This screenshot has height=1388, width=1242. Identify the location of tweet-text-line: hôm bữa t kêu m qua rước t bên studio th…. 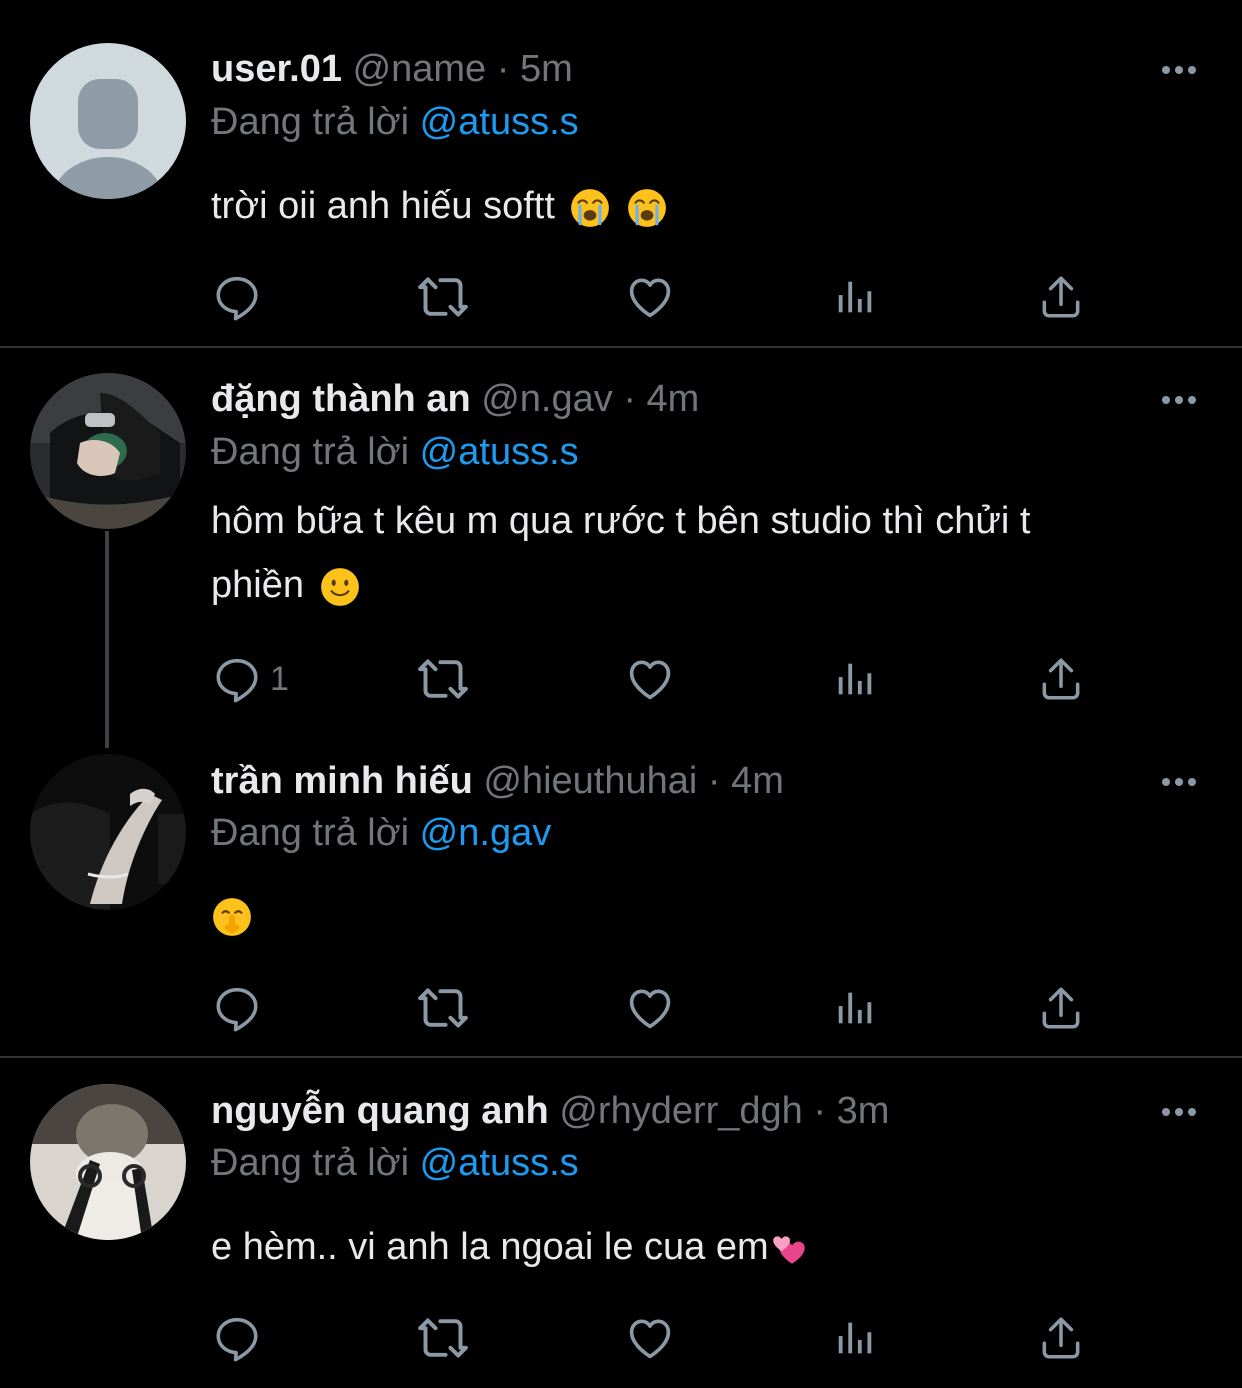
(621, 521).